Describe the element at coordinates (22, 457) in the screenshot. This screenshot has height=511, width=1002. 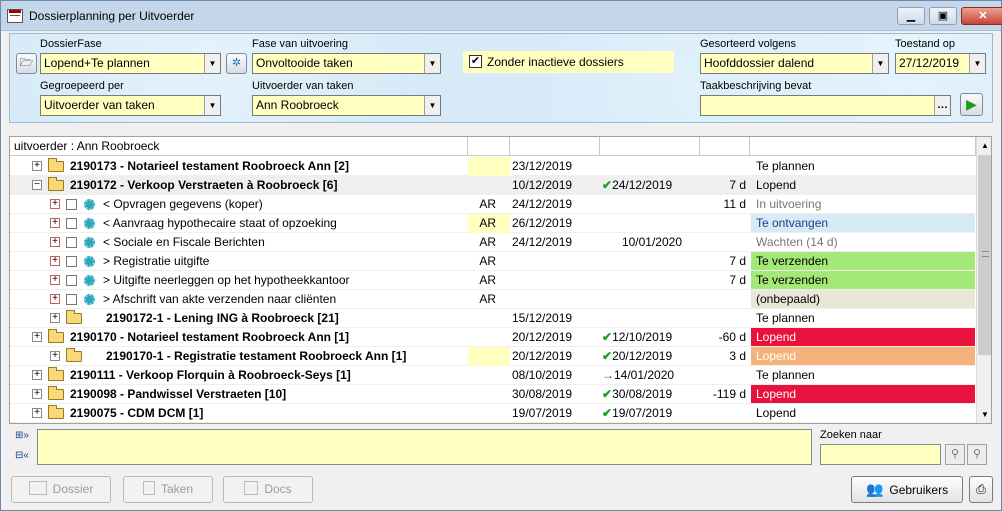
I see `collapse-all-icon: ⊟«` at that location.